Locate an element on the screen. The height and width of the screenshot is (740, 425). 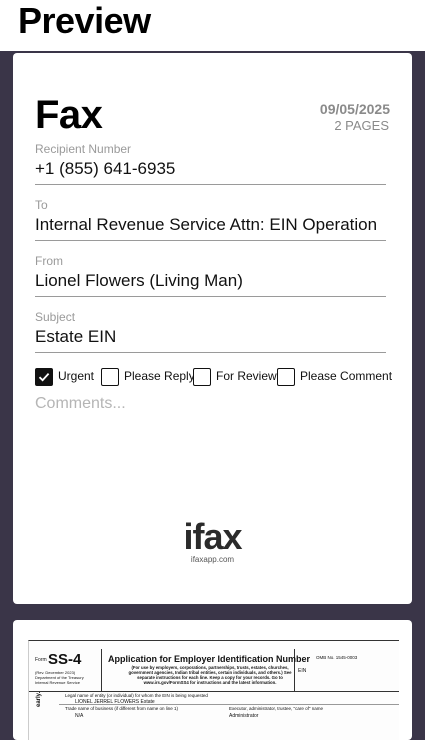
ifax-logo: ifax ifaxapp.com is located at coordinates (212, 540).